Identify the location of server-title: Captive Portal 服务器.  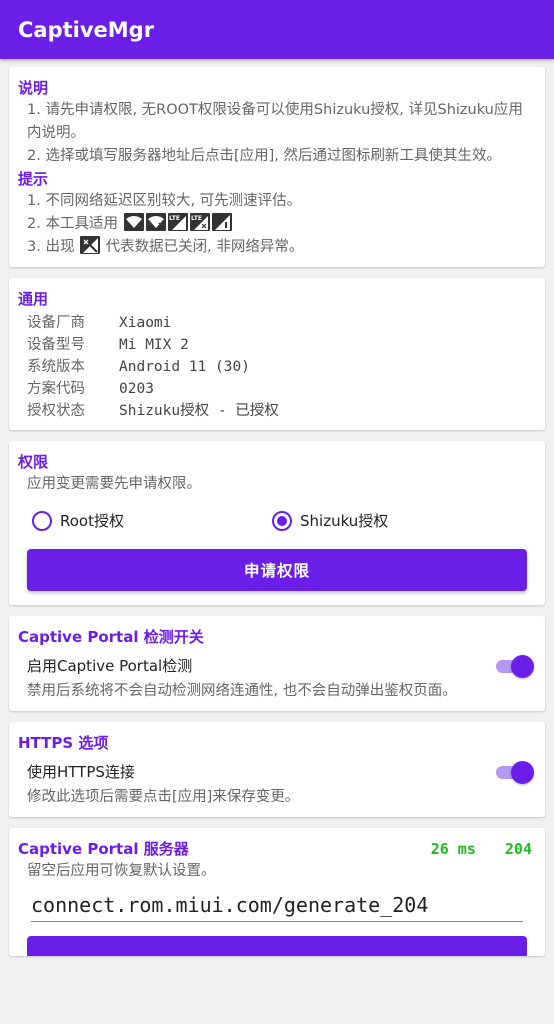
(103, 849).